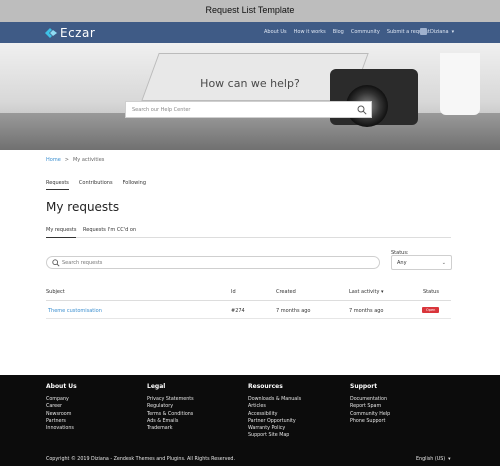 Image resolution: width=500 pixels, height=466 pixels. What do you see at coordinates (233, 292) in the screenshot?
I see `col-id-header: Id` at bounding box center [233, 292].